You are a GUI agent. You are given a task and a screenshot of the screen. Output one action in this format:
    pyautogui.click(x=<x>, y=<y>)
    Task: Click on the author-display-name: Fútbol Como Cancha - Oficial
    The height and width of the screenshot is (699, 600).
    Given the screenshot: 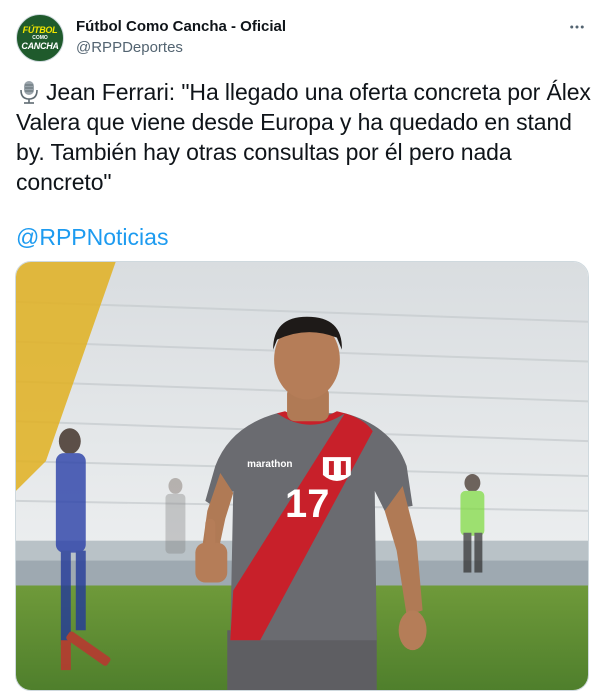 What is the action you would take?
    pyautogui.click(x=181, y=26)
    